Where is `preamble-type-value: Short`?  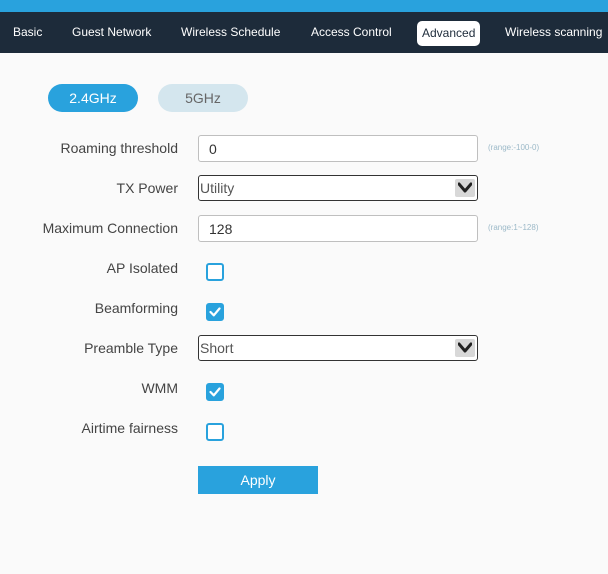
preamble-type-value: Short is located at coordinates (217, 348).